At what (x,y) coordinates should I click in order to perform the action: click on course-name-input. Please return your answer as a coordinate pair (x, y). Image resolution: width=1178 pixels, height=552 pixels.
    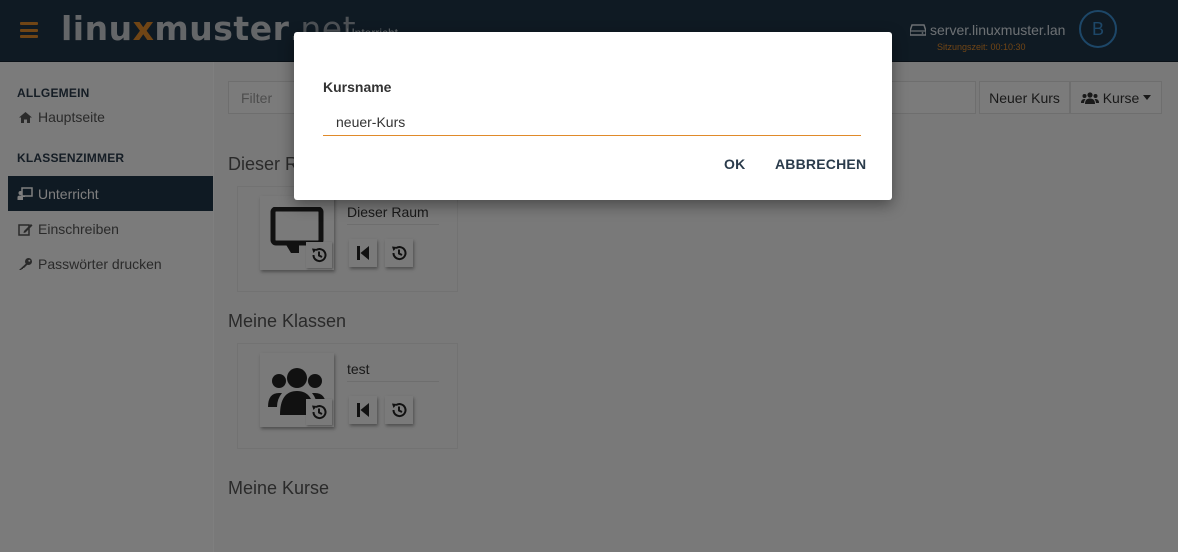
    Looking at the image, I should click on (592, 122).